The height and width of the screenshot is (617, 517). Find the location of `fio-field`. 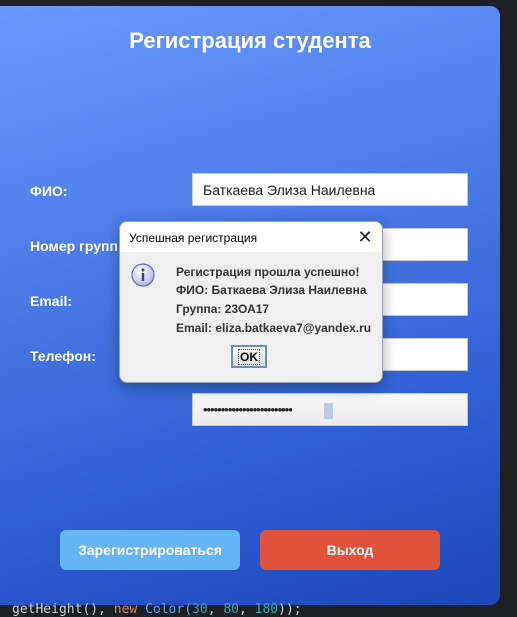

fio-field is located at coordinates (330, 189).